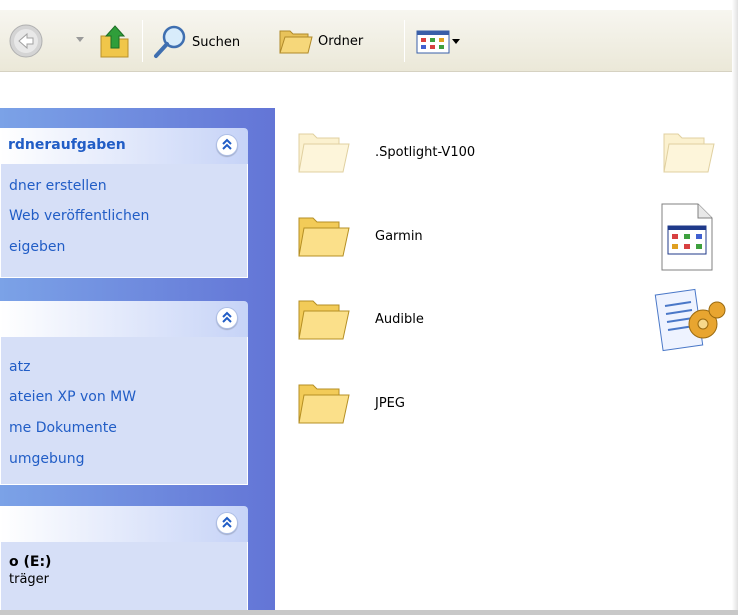 This screenshot has width=738, height=615. What do you see at coordinates (216, 42) in the screenshot?
I see `search-label: Suchen` at bounding box center [216, 42].